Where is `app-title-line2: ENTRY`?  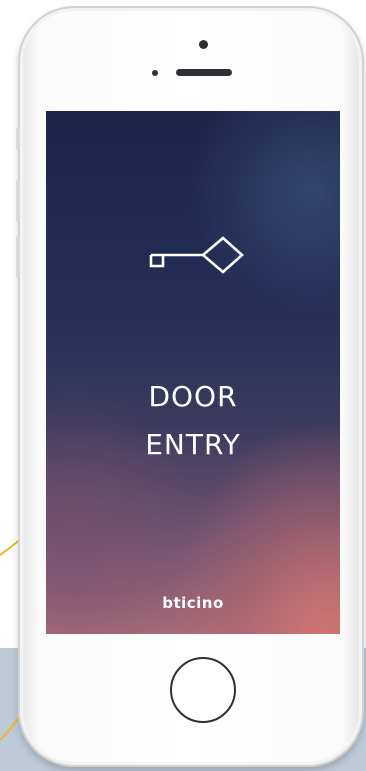
app-title-line2: ENTRY is located at coordinates (193, 444).